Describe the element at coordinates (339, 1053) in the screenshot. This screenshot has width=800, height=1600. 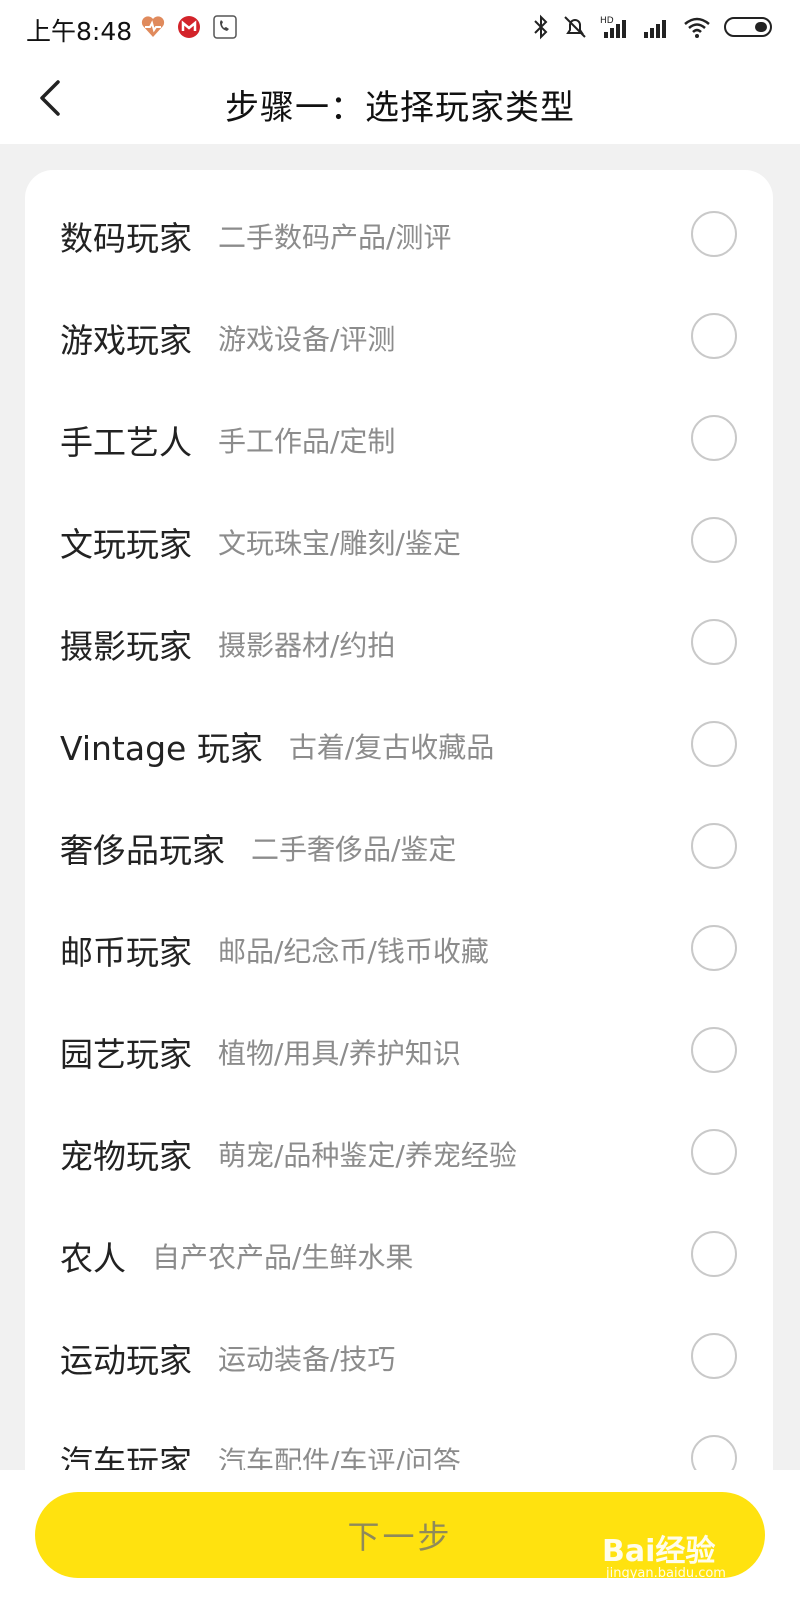
I see `option-description: 植物/用具/养护知识` at that location.